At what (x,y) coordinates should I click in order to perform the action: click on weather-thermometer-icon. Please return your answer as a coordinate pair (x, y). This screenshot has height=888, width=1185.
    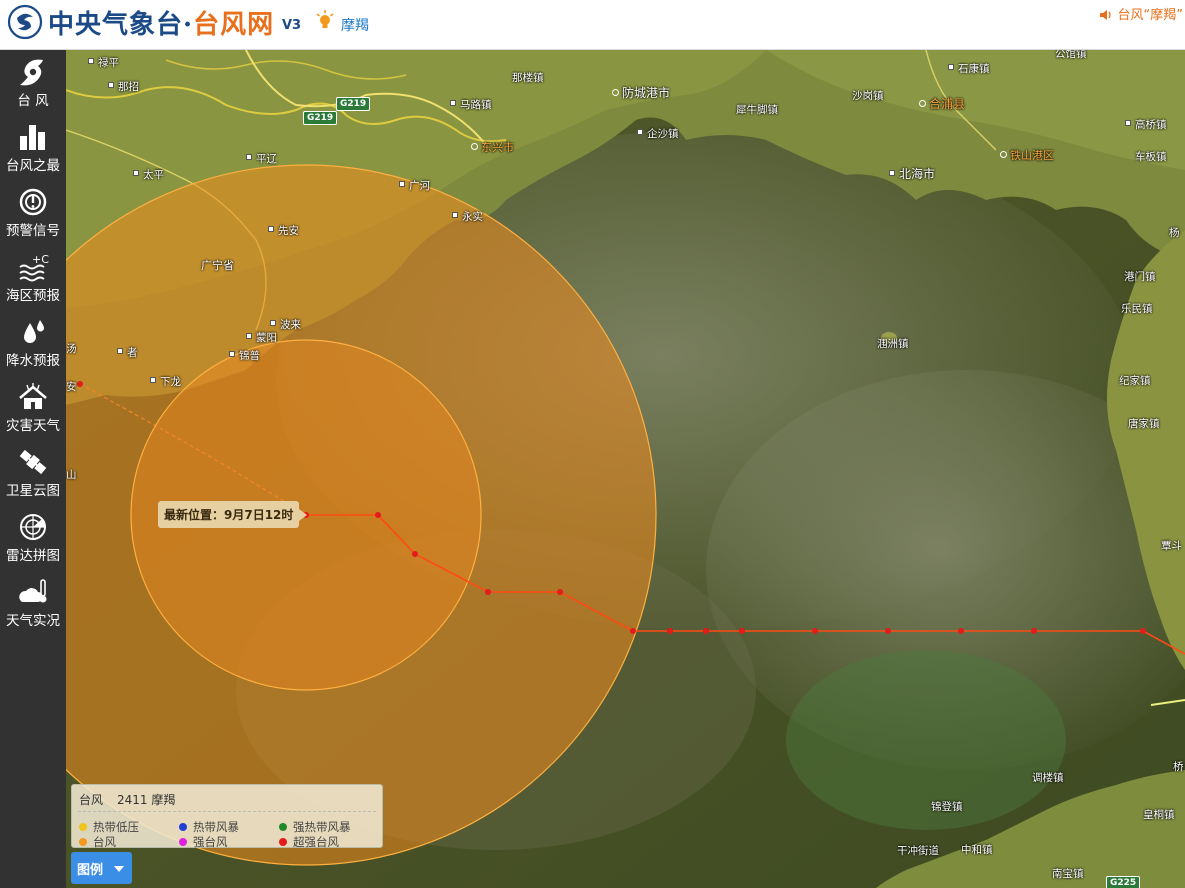
    Looking at the image, I should click on (33, 591).